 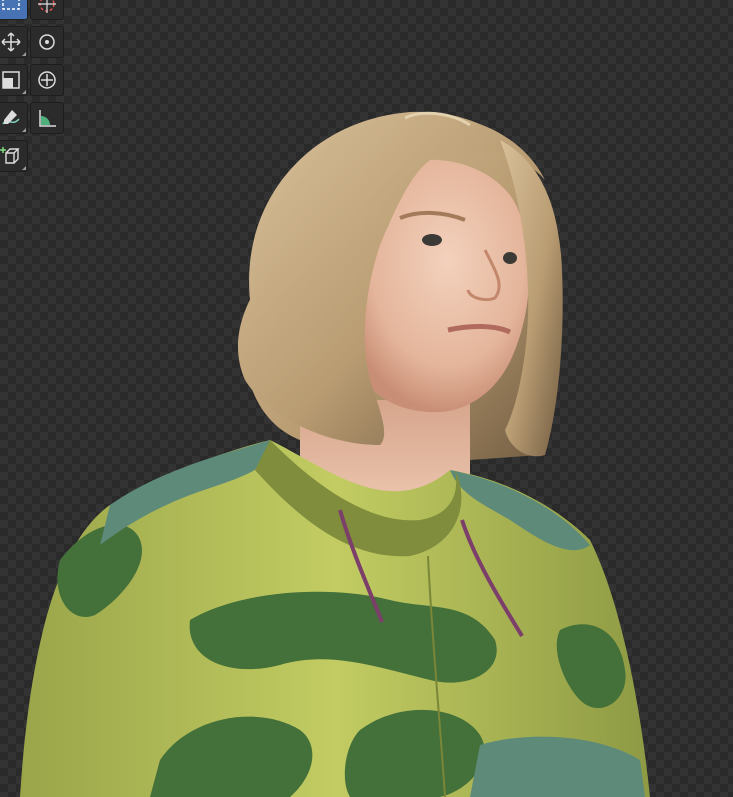 I want to click on rotate-icon, so click(x=47, y=42).